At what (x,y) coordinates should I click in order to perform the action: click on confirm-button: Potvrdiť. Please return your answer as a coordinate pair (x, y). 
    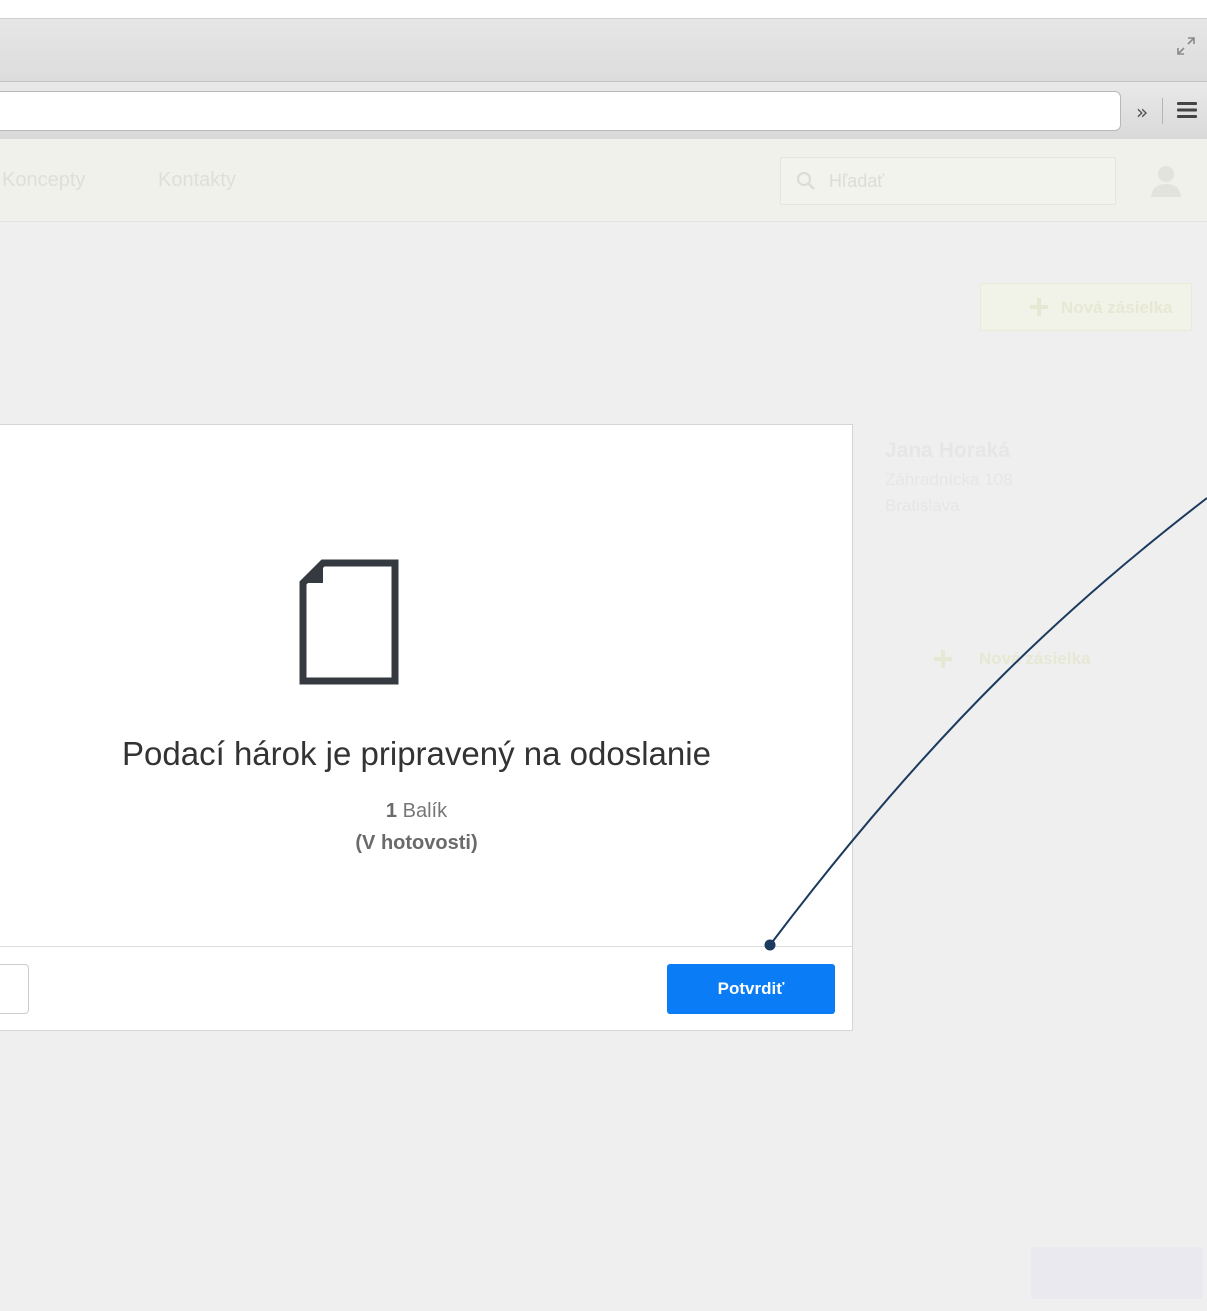
    Looking at the image, I should click on (751, 989).